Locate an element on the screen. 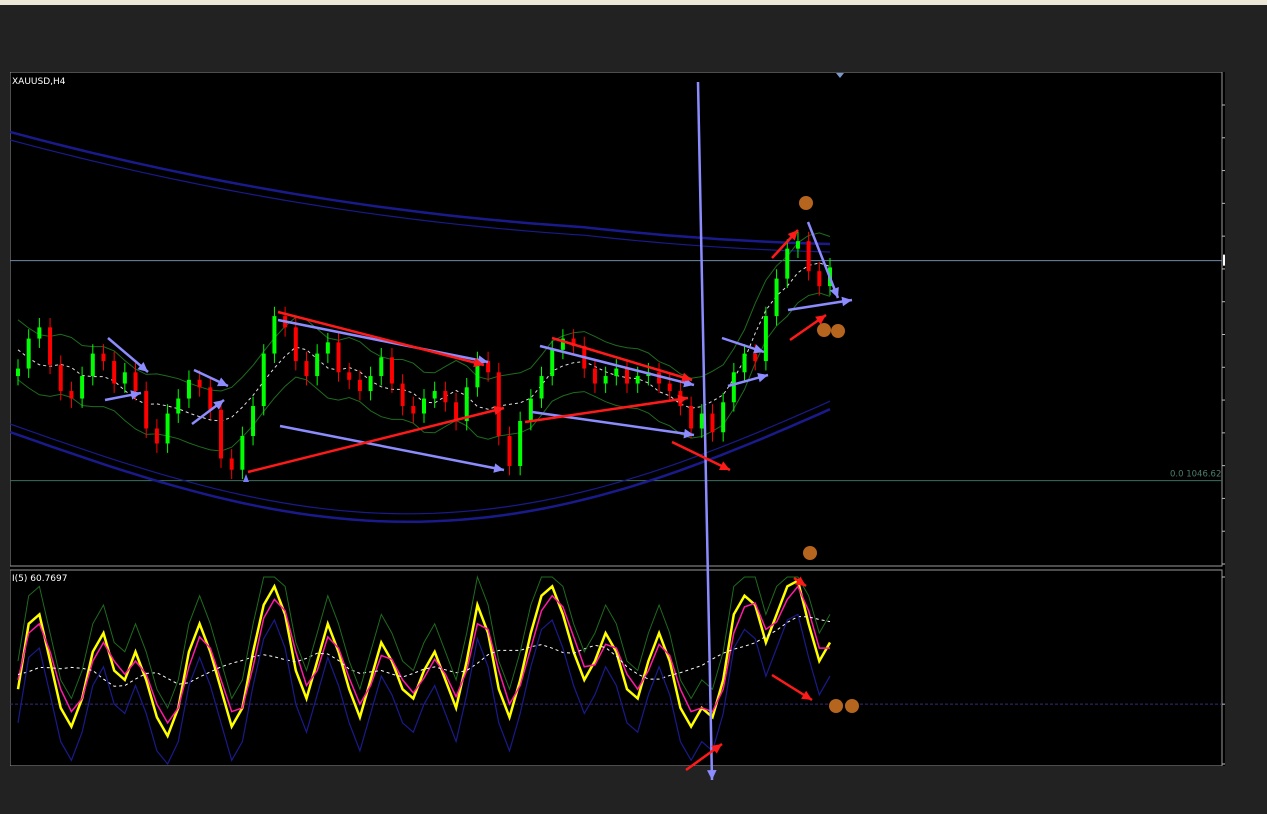  low-marker-up-arrow is located at coordinates (246, 478).